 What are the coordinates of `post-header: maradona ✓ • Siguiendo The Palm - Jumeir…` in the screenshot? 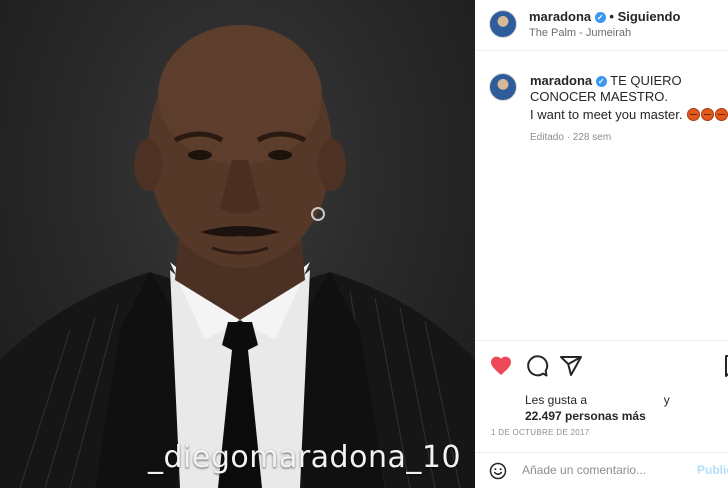 It's located at (601, 25).